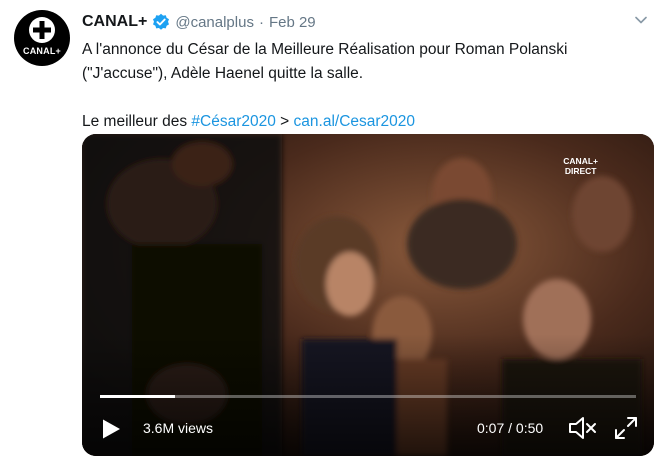 The height and width of the screenshot is (468, 668). Describe the element at coordinates (626, 430) in the screenshot. I see `fullscreen-icon` at that location.